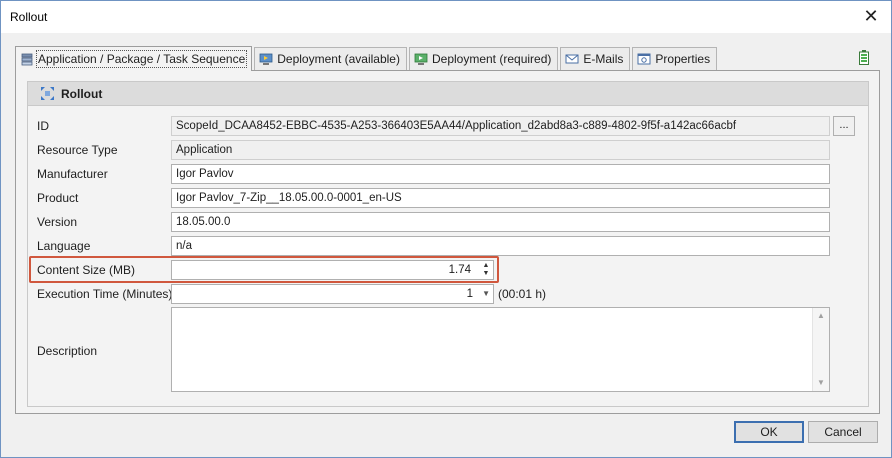  I want to click on tab-deployment-required: Deployment (required), so click(483, 58).